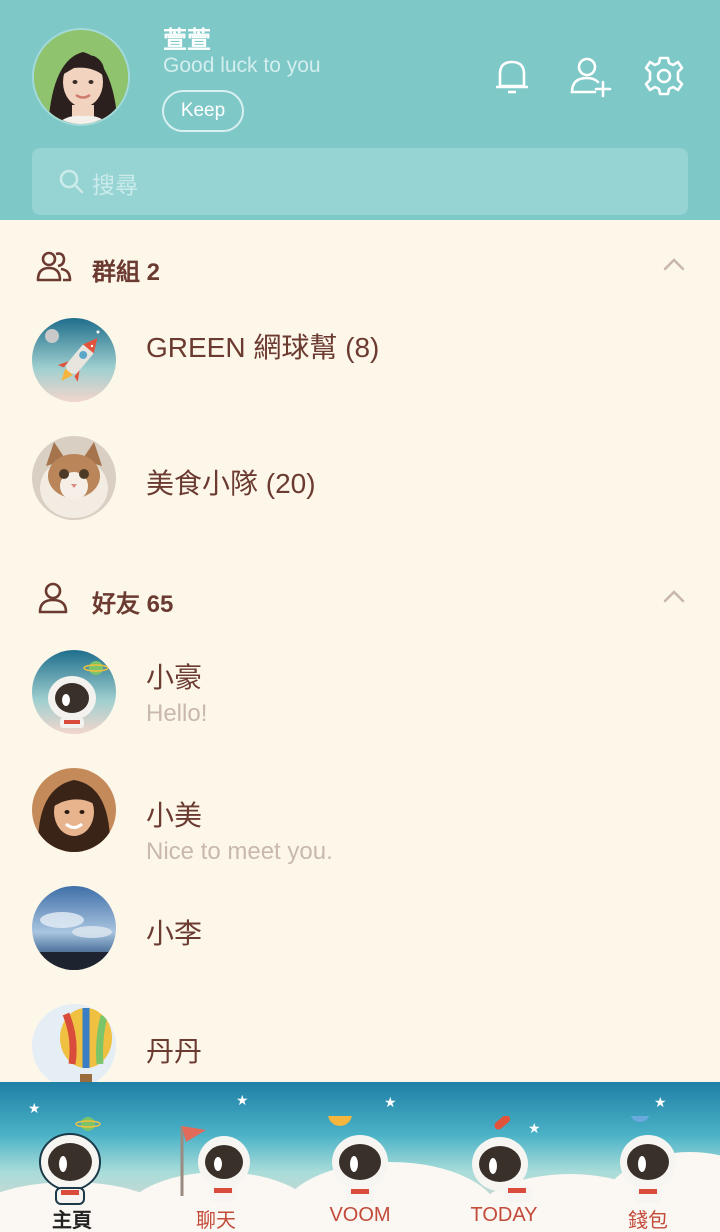 This screenshot has width=720, height=1232. I want to click on friend-status-message: Hello!, so click(177, 713).